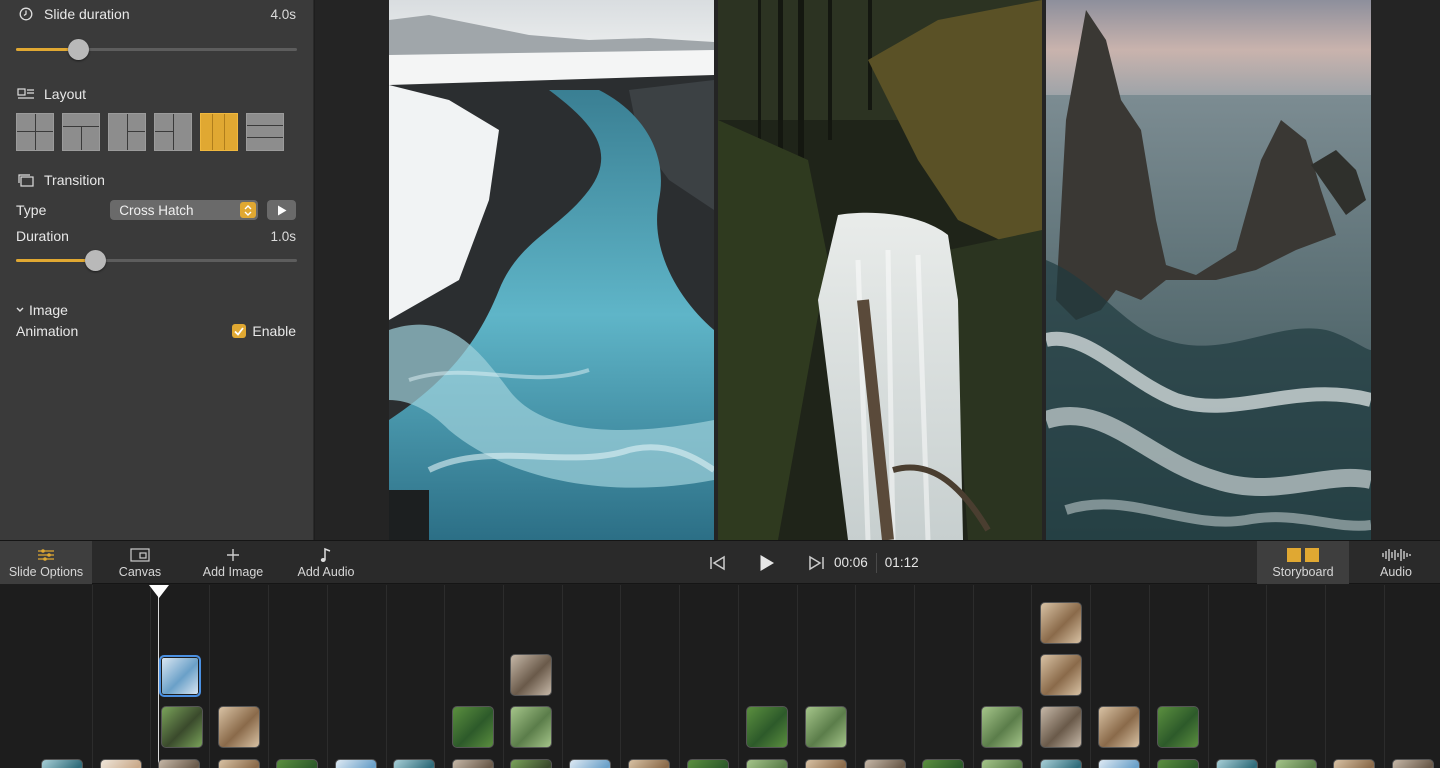 The image size is (1440, 768). What do you see at coordinates (35, 132) in the screenshot?
I see `layout-option-grid` at bounding box center [35, 132].